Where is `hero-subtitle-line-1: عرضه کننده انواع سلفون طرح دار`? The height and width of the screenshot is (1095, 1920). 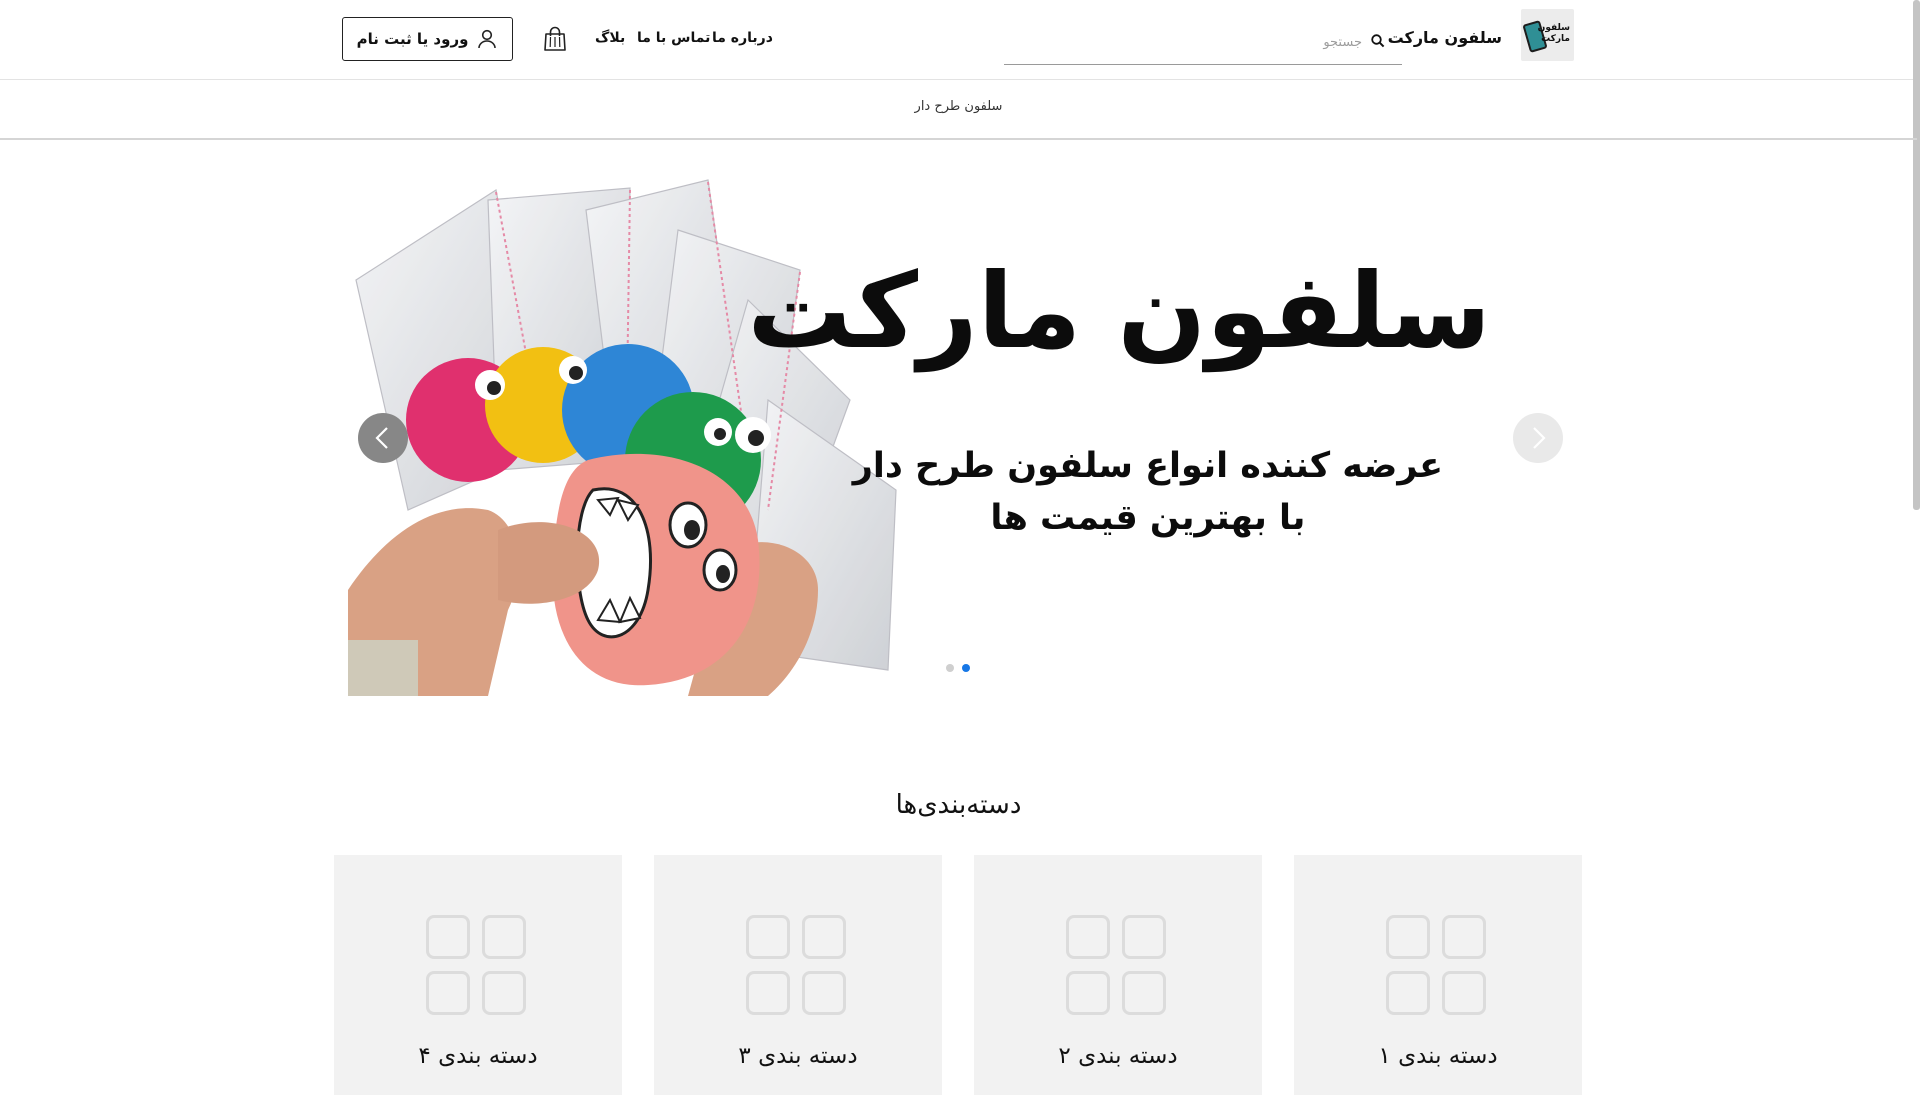 hero-subtitle-line-1: عرضه کننده انواع سلفون طرح دار is located at coordinates (1148, 466).